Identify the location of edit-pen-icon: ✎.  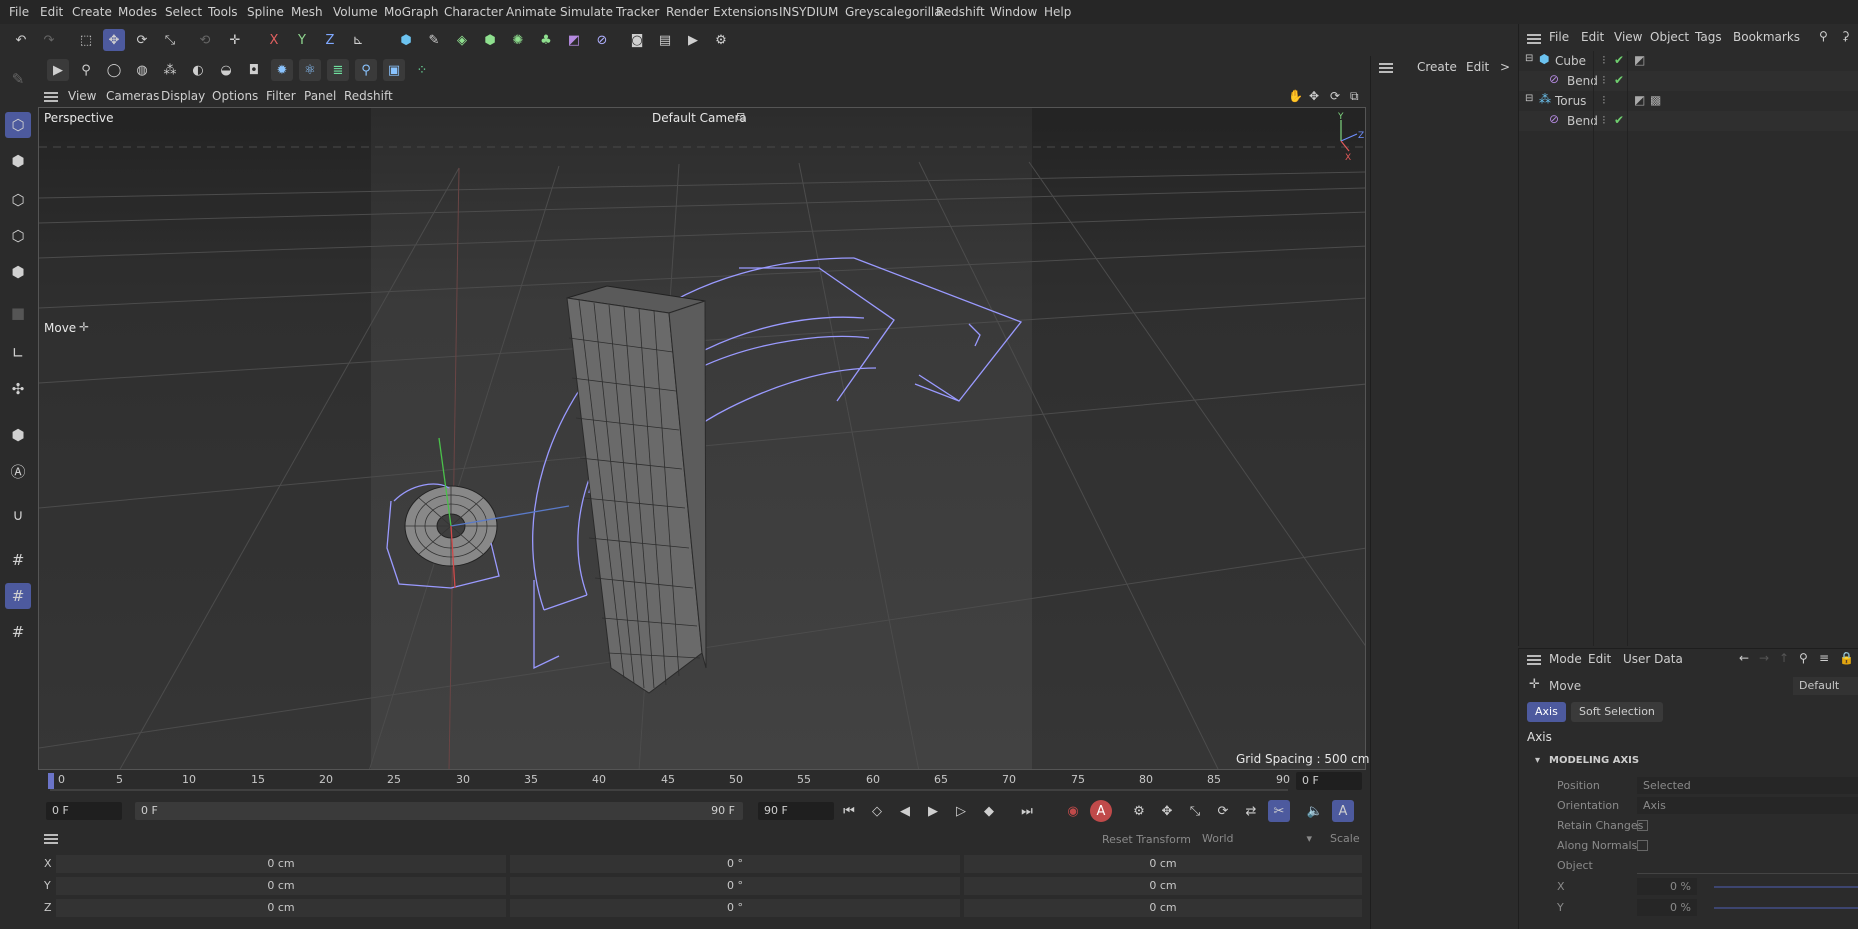
(18, 79).